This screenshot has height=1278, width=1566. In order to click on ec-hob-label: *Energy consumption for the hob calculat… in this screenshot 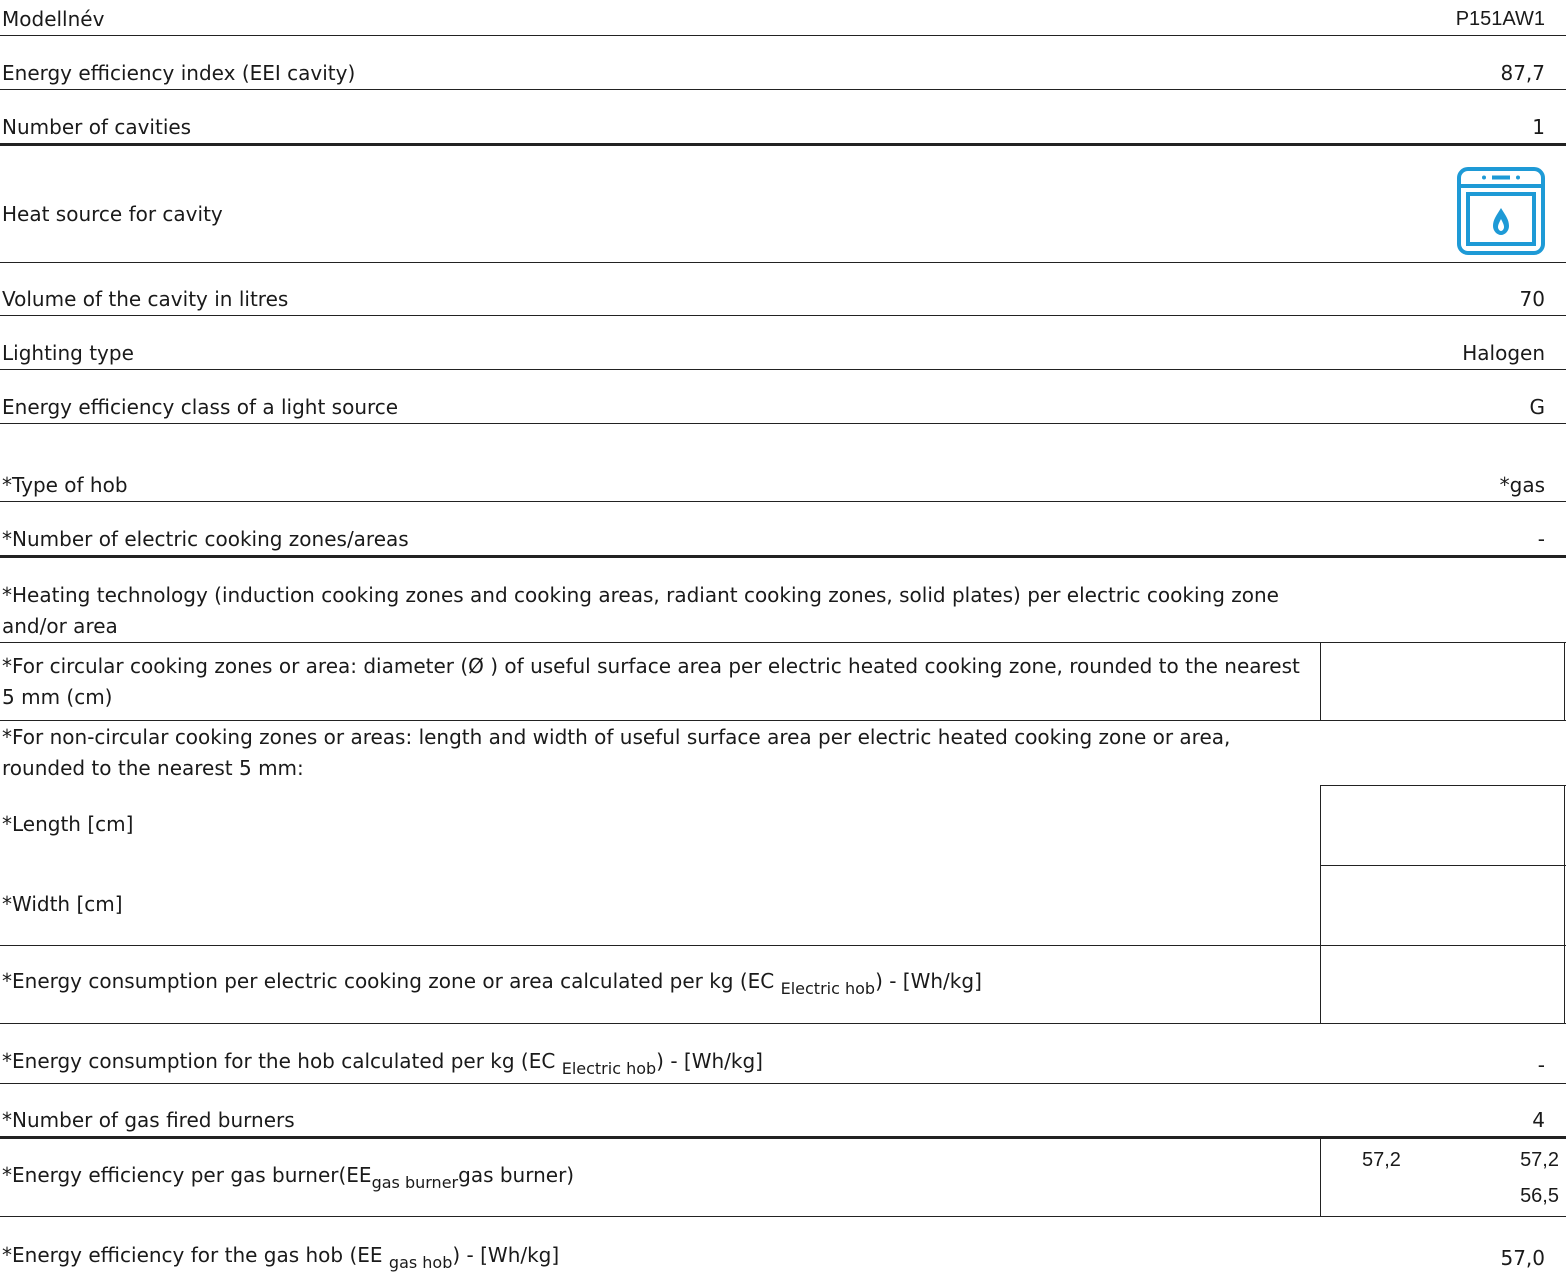, I will do `click(382, 1063)`.